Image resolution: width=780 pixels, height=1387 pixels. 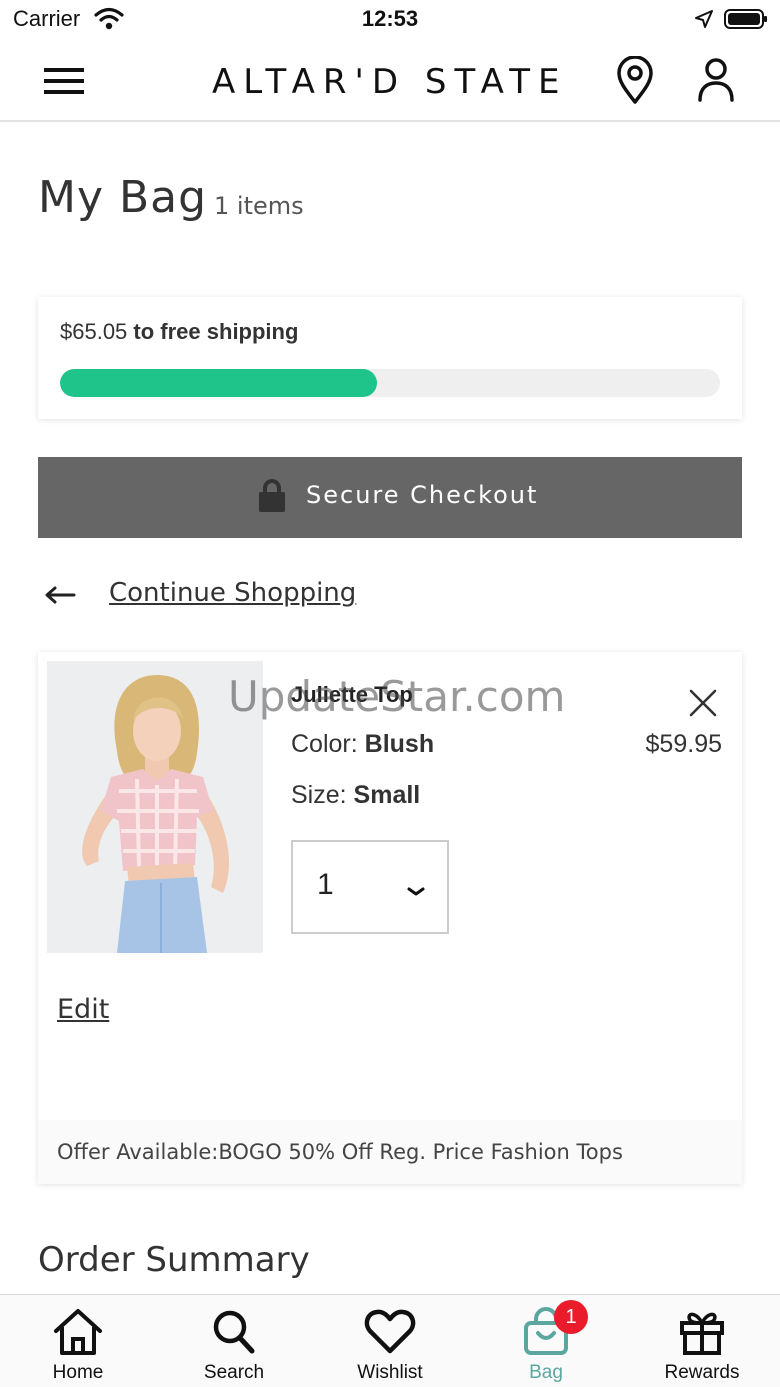 What do you see at coordinates (370, 887) in the screenshot?
I see `quantity-select: 1` at bounding box center [370, 887].